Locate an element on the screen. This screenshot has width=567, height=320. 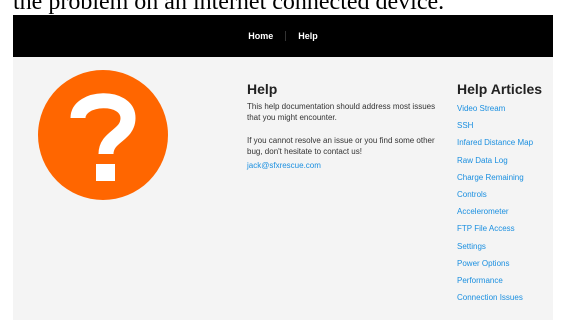
article-link-charge-remaining: Charge Remaining is located at coordinates (505, 177).